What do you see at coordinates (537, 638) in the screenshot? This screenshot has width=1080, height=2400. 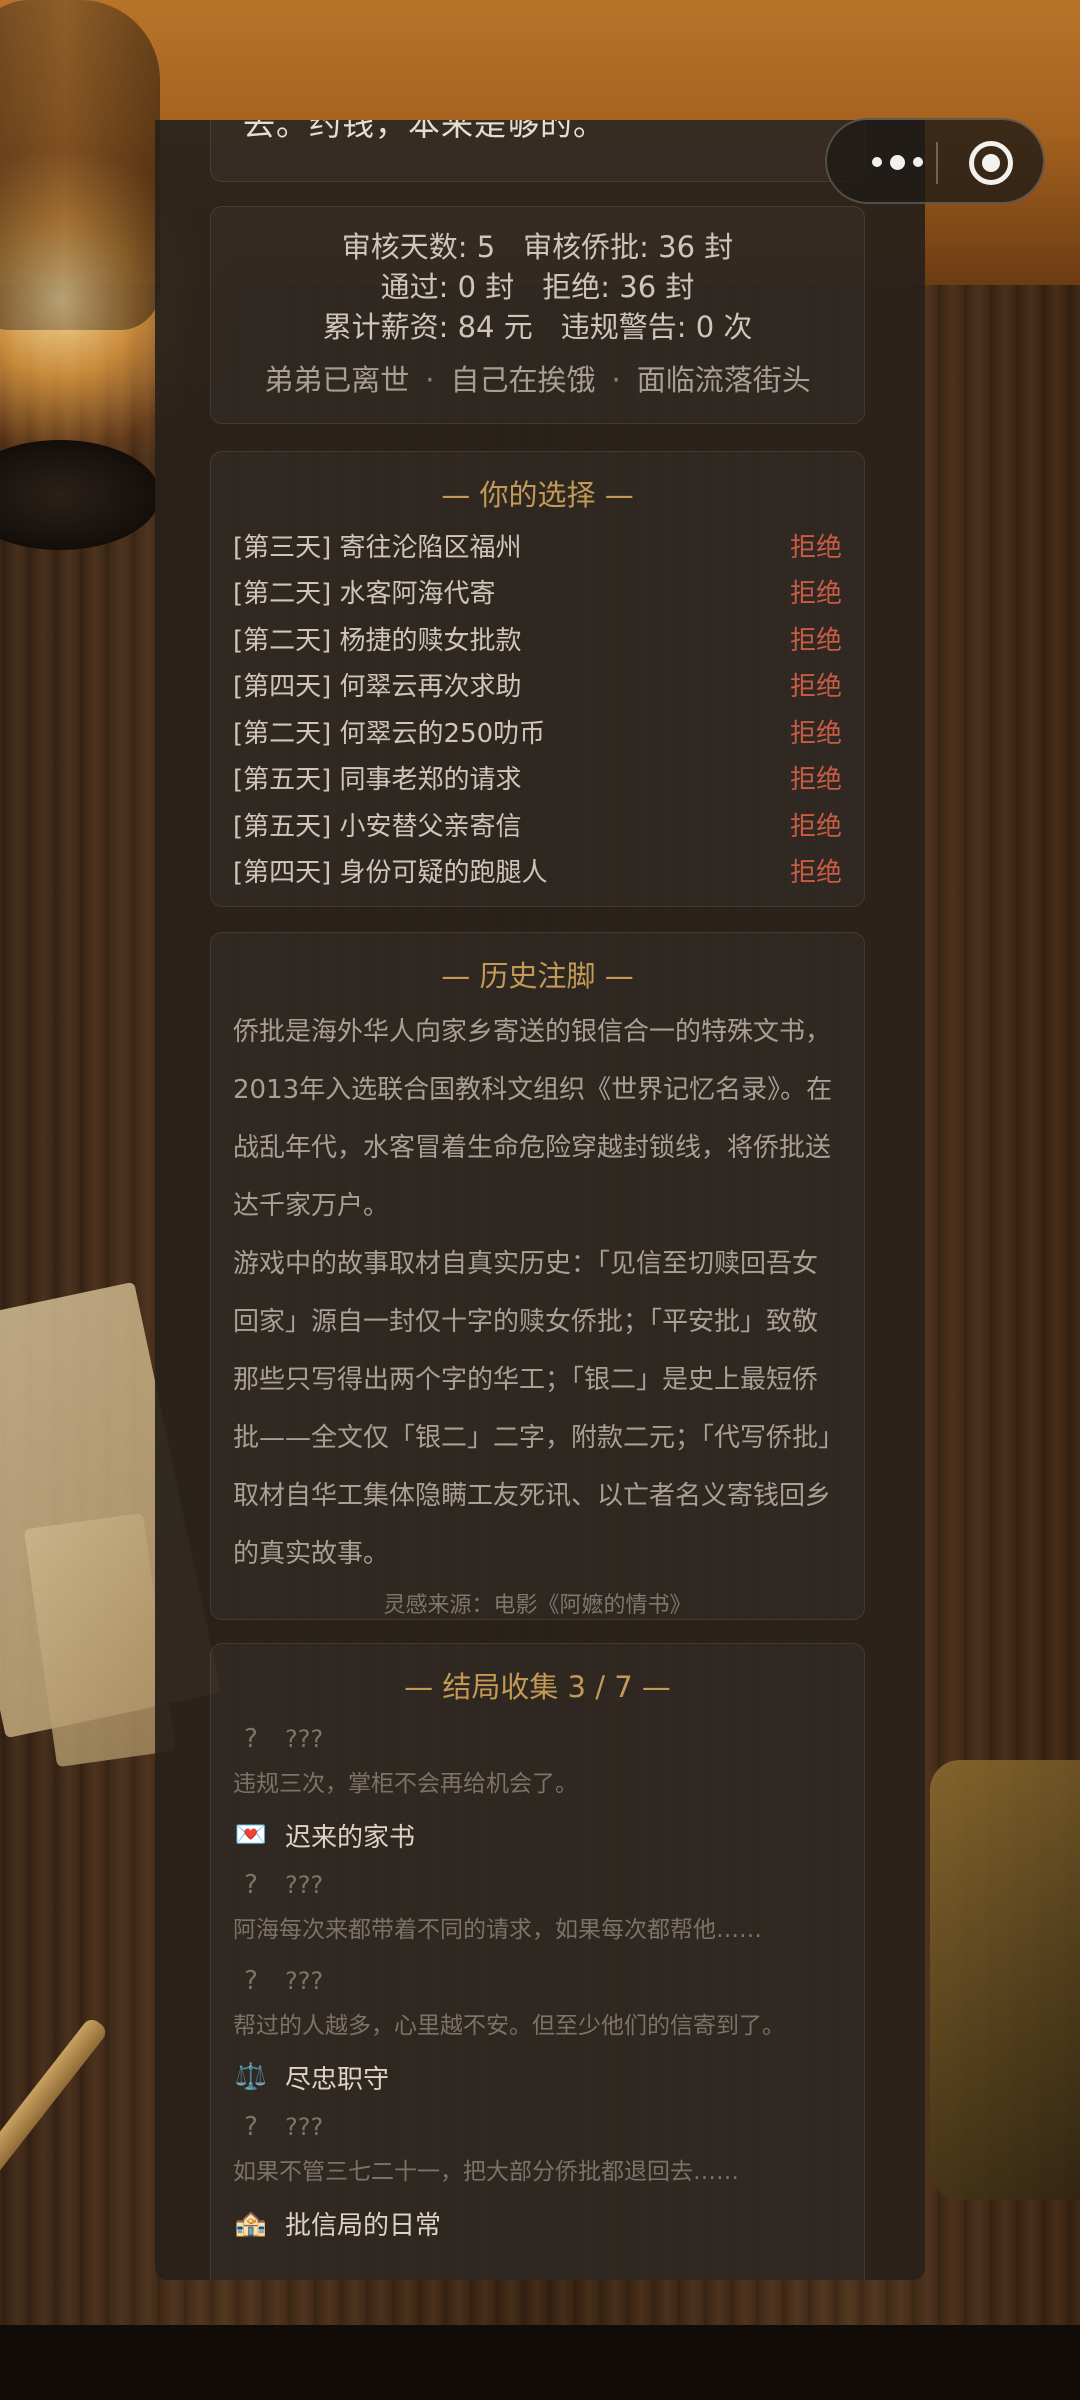 I see `choice-row: [第二天] 杨捷的赎女批款 拒绝` at bounding box center [537, 638].